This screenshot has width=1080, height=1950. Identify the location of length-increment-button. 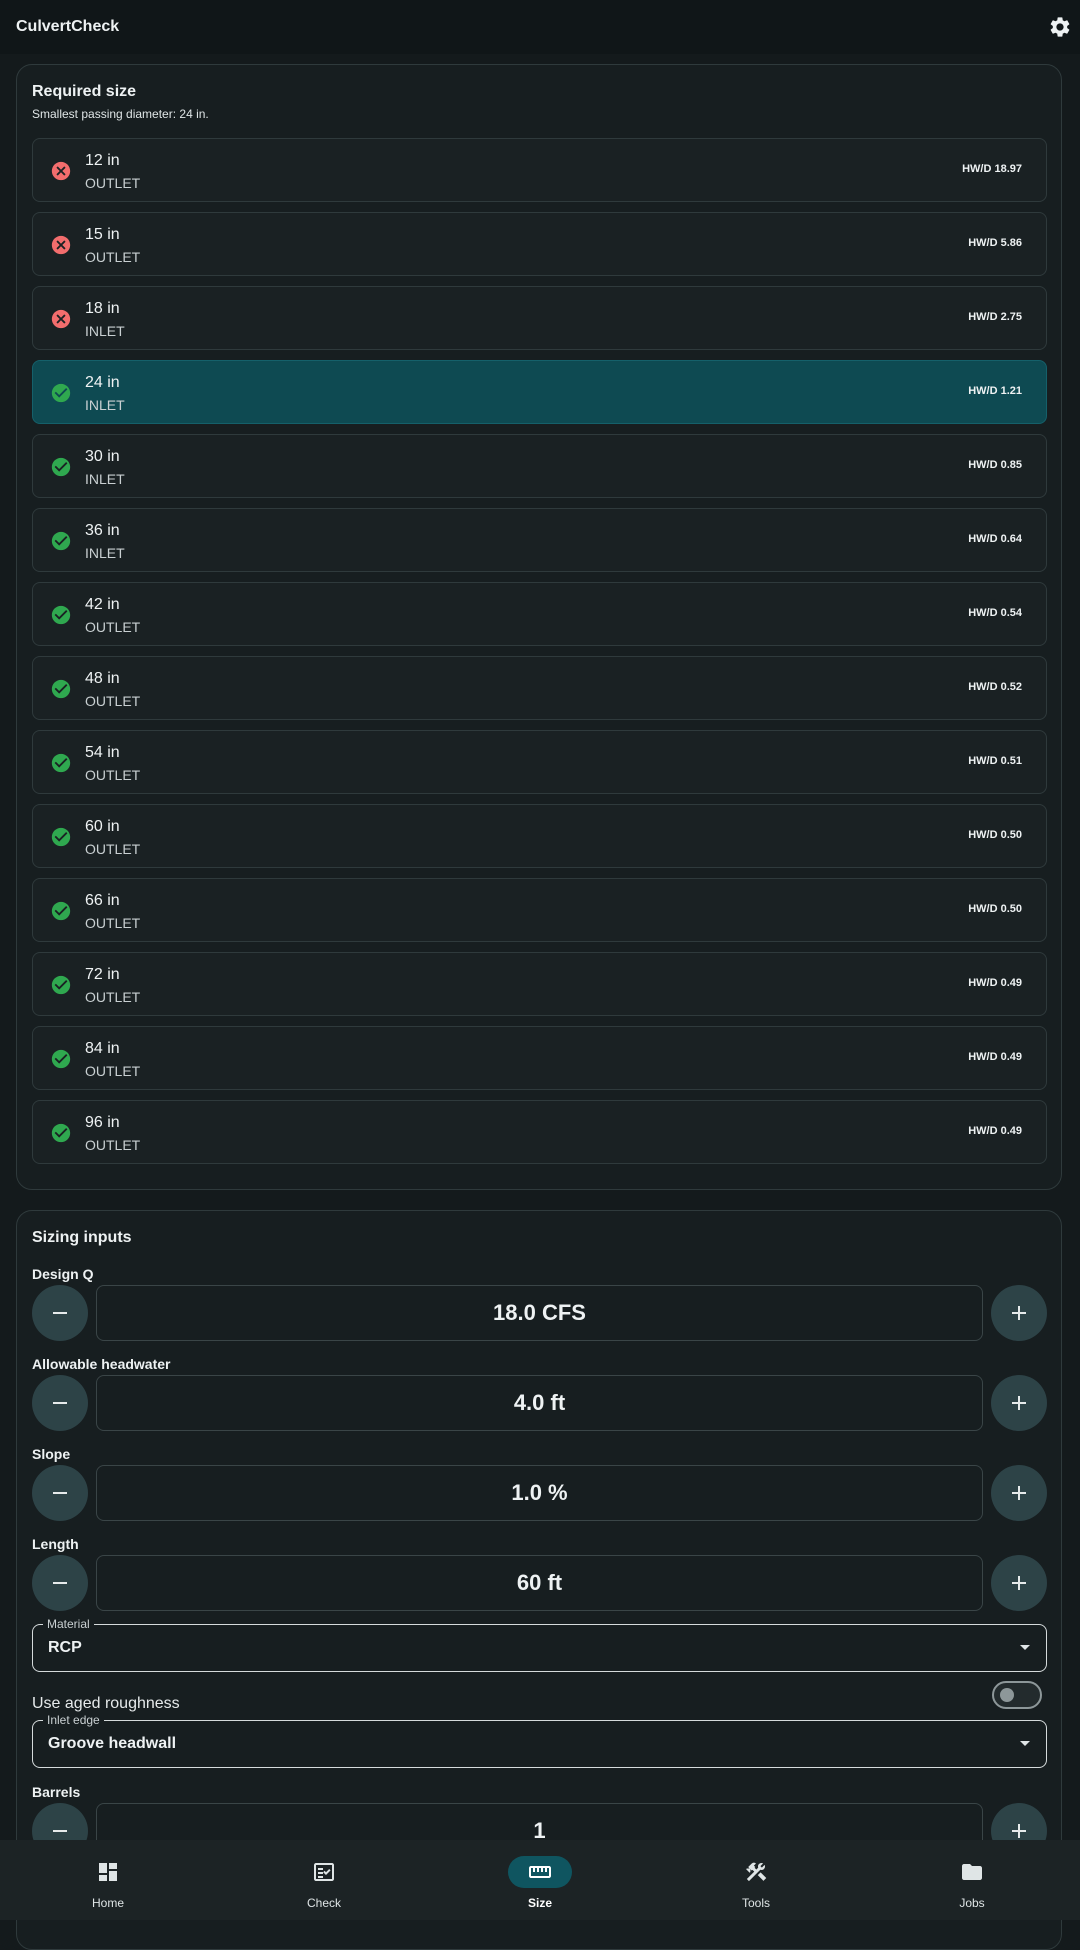
(1019, 1583).